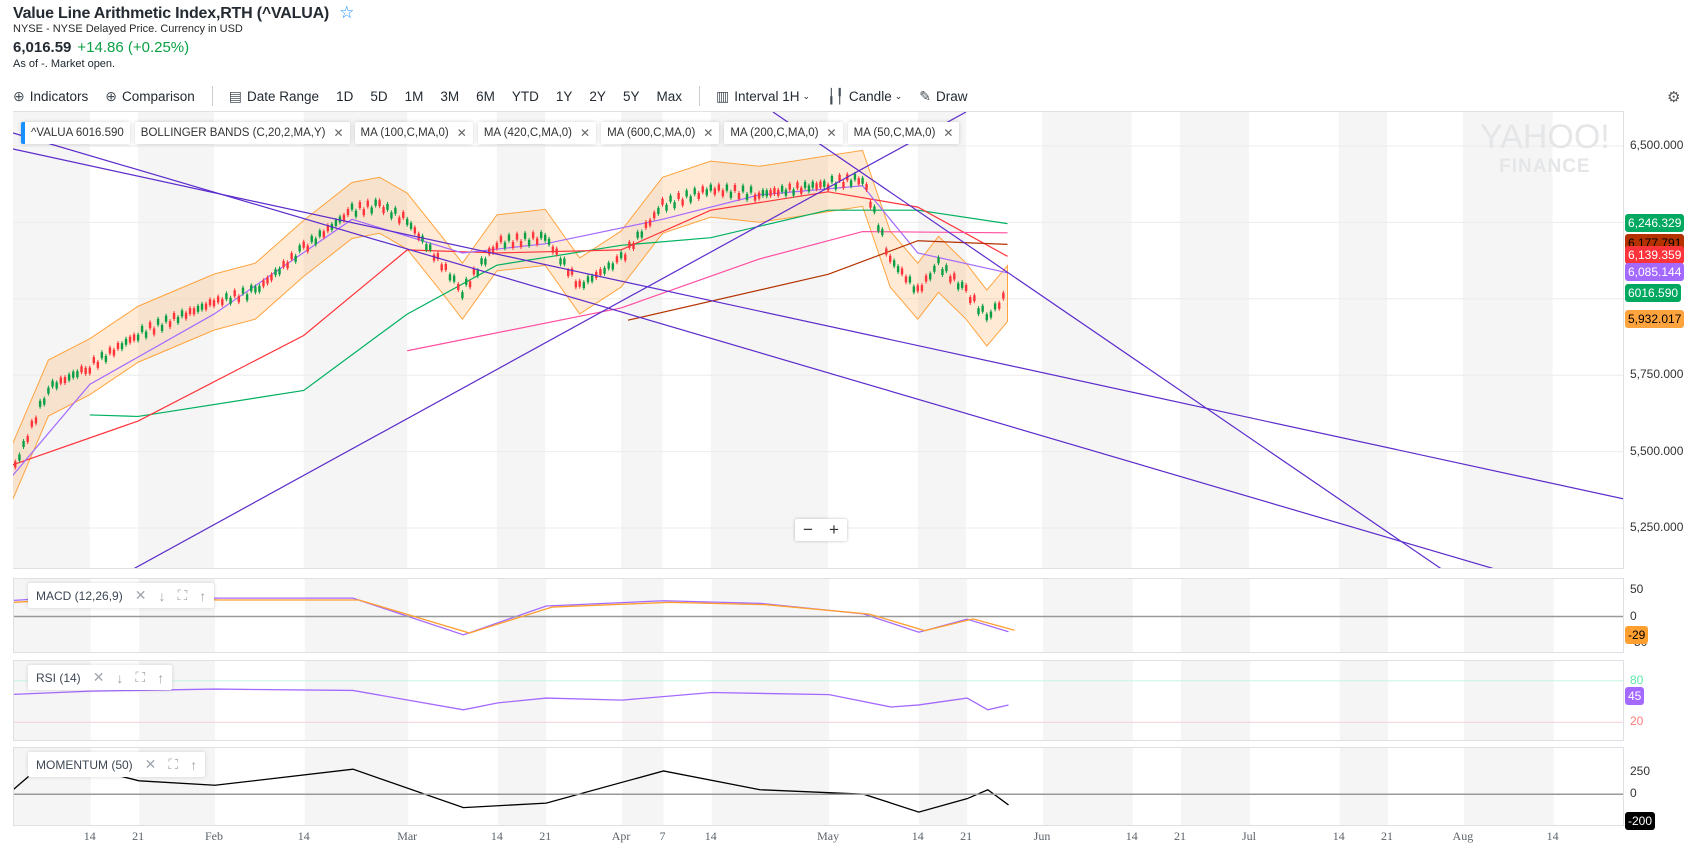  What do you see at coordinates (818, 700) in the screenshot?
I see `rsi-panel: RSI (14) ✕ ↓ ⛶ ↑` at bounding box center [818, 700].